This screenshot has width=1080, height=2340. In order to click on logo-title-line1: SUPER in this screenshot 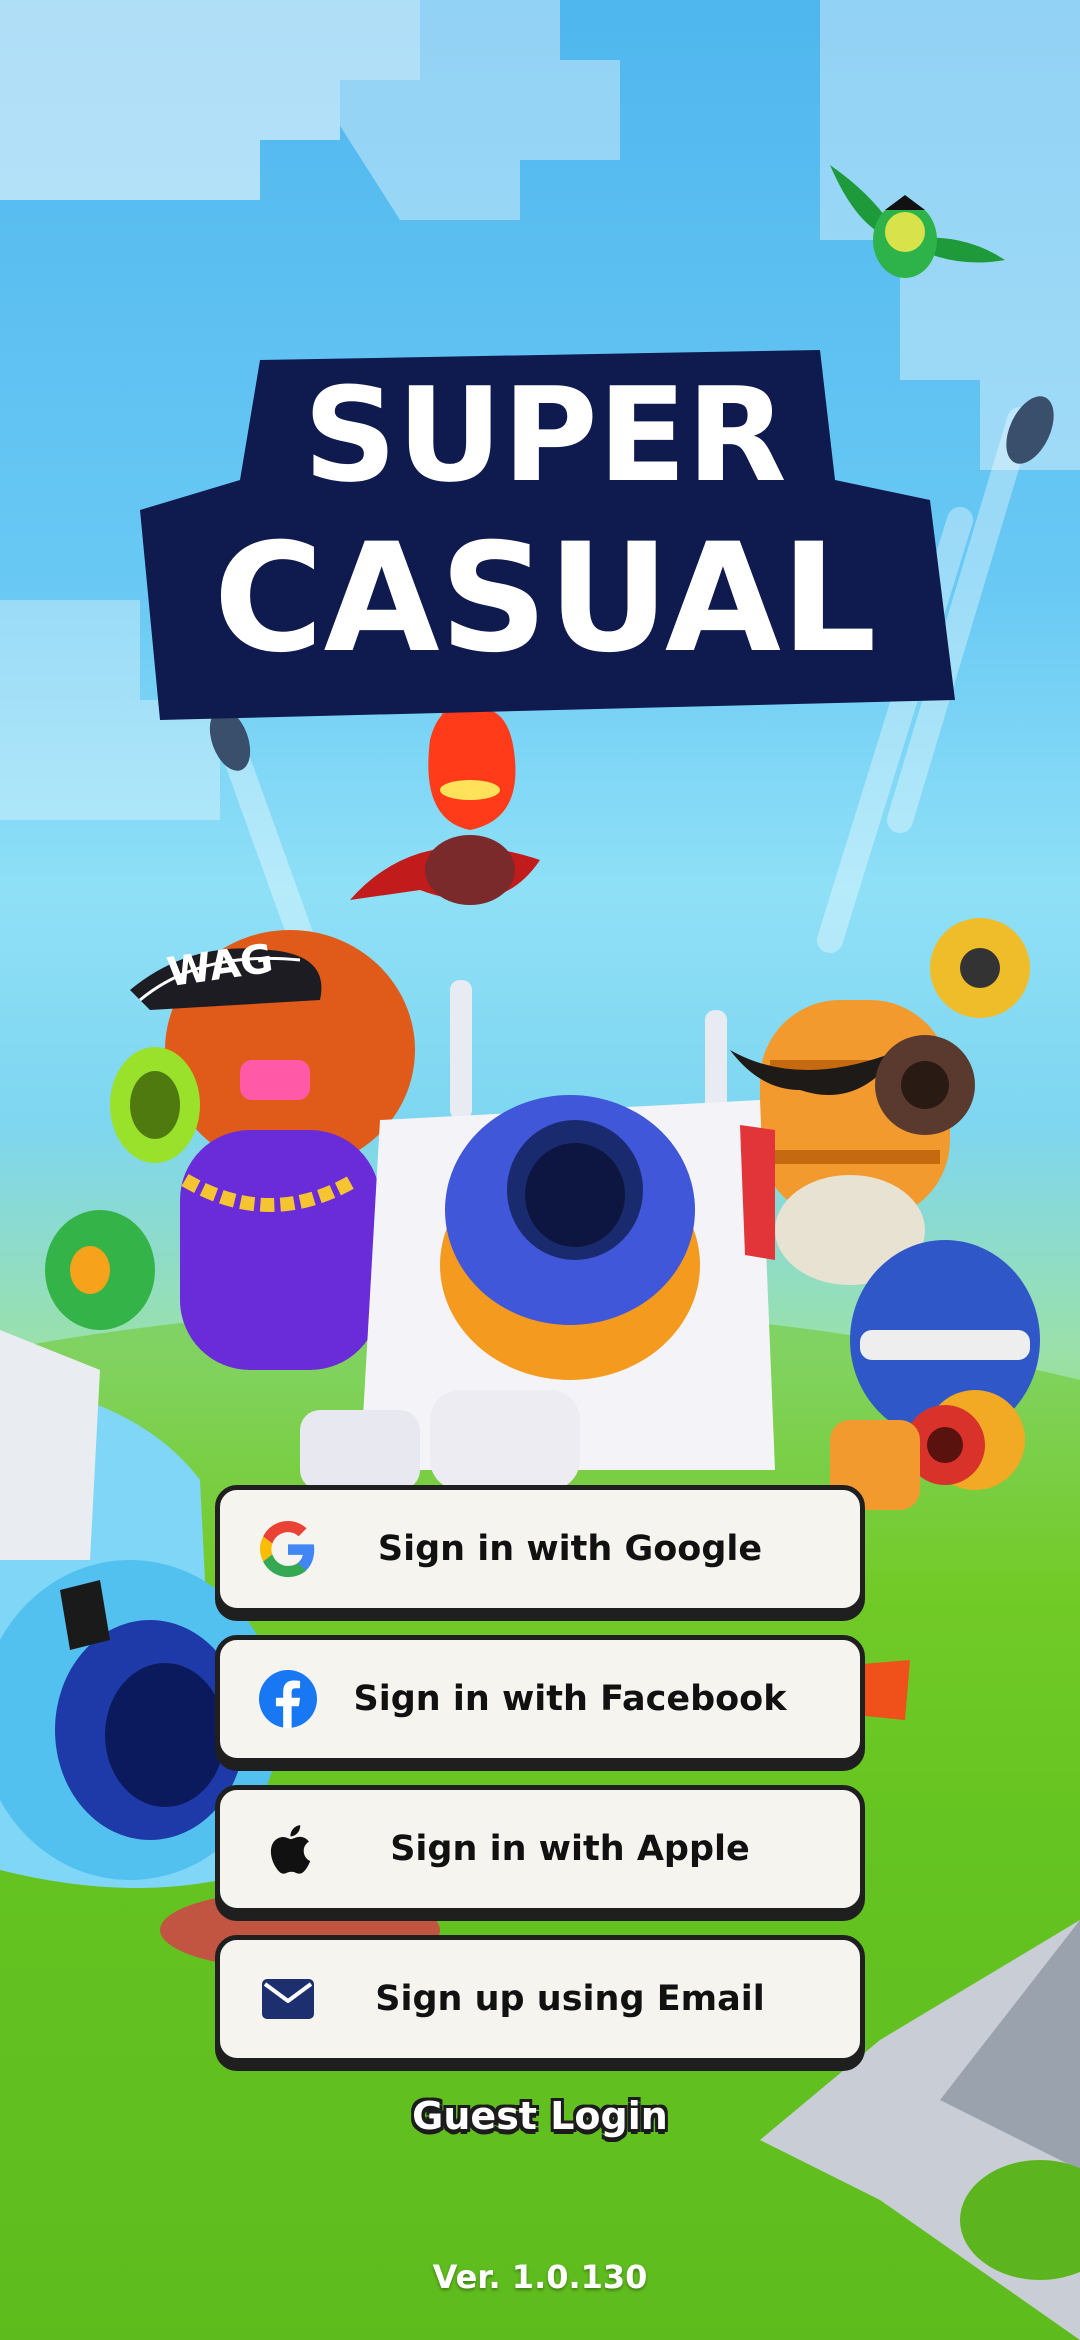, I will do `click(544, 435)`.